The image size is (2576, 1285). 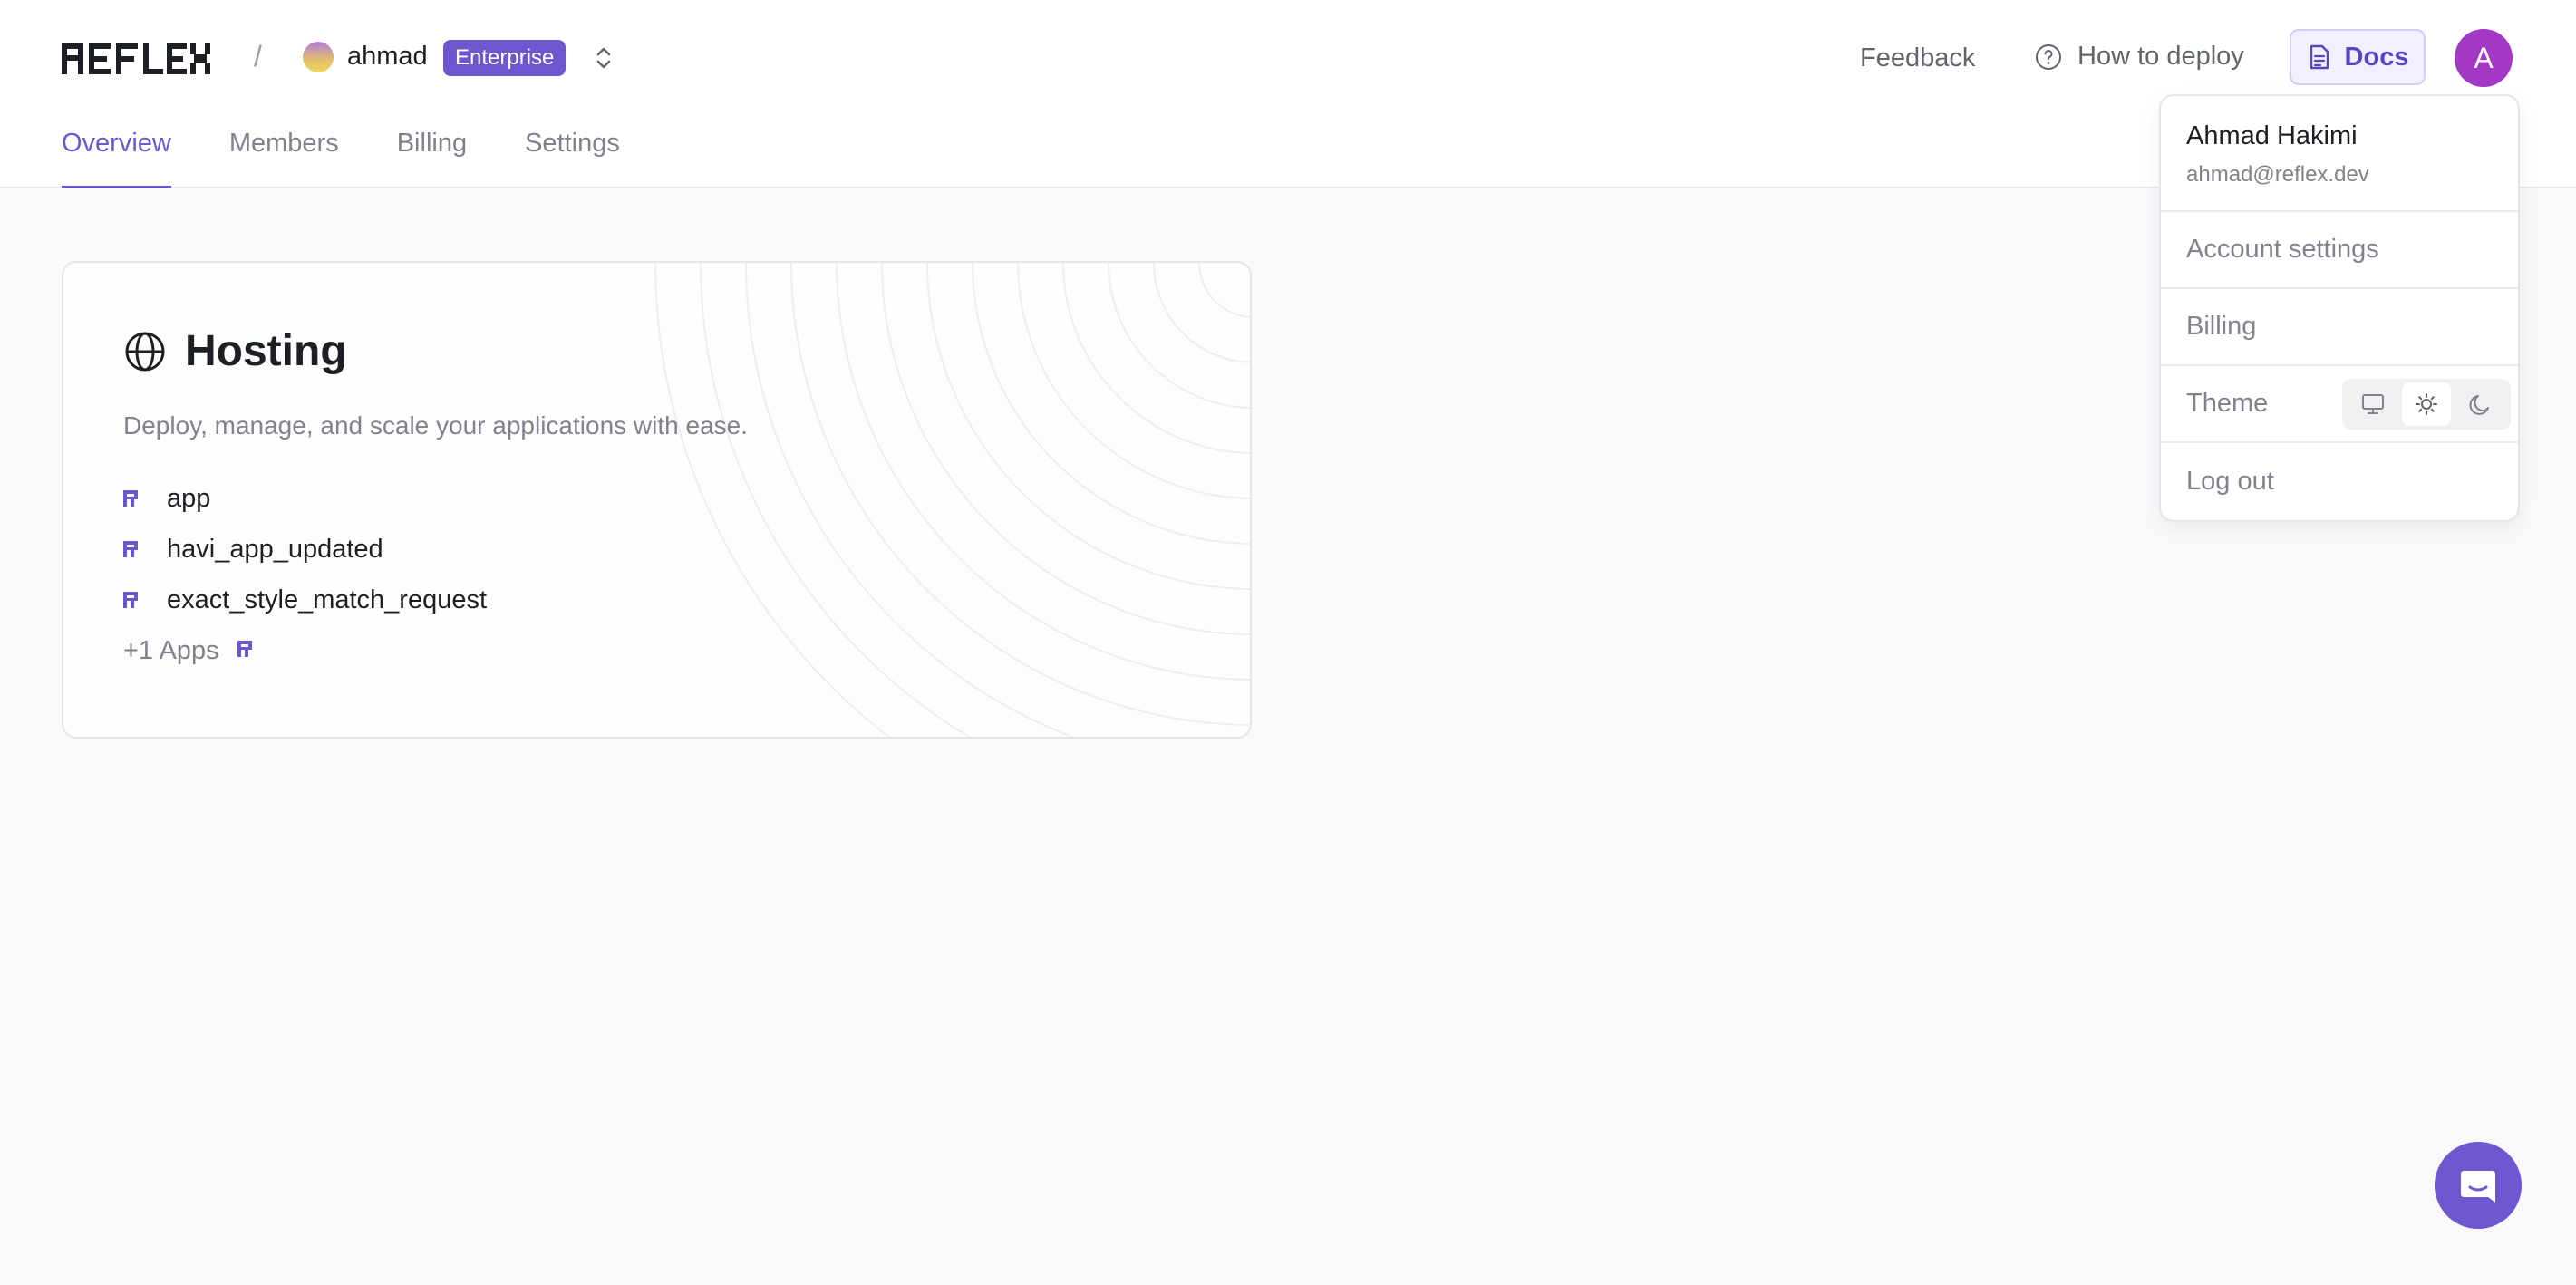 I want to click on reflex-logo, so click(x=136, y=59).